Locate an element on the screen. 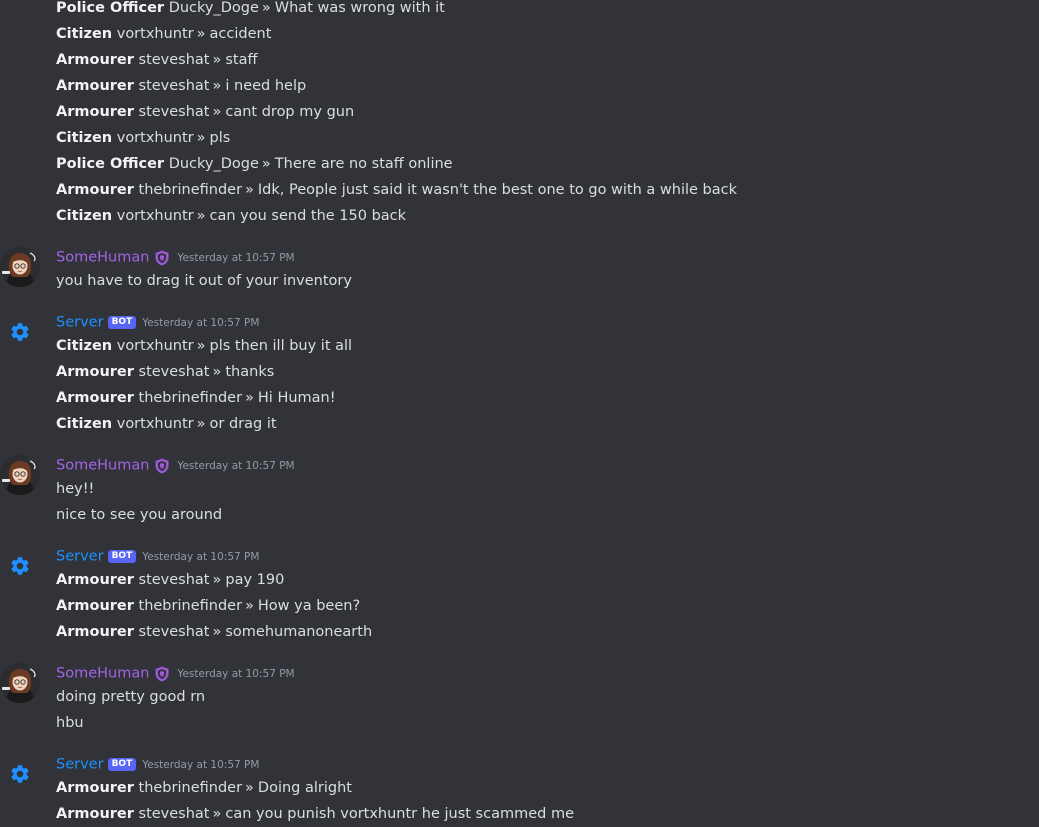  message-line: Armourer steveshat» staff is located at coordinates (519, 60).